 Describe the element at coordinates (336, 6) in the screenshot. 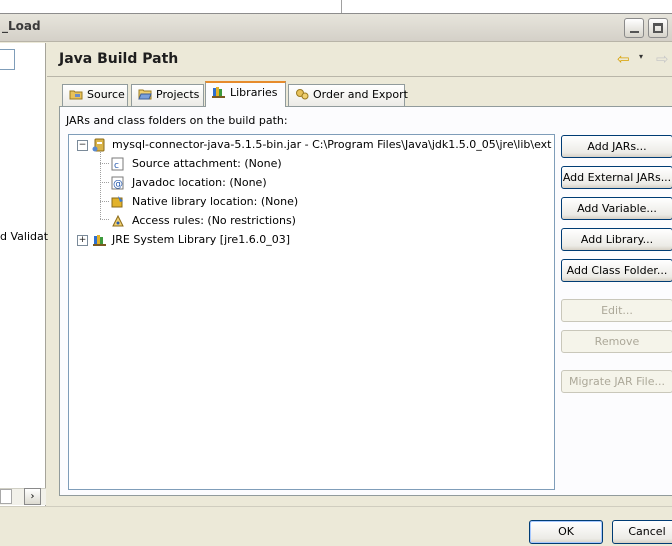

I see `background-window-strip` at that location.